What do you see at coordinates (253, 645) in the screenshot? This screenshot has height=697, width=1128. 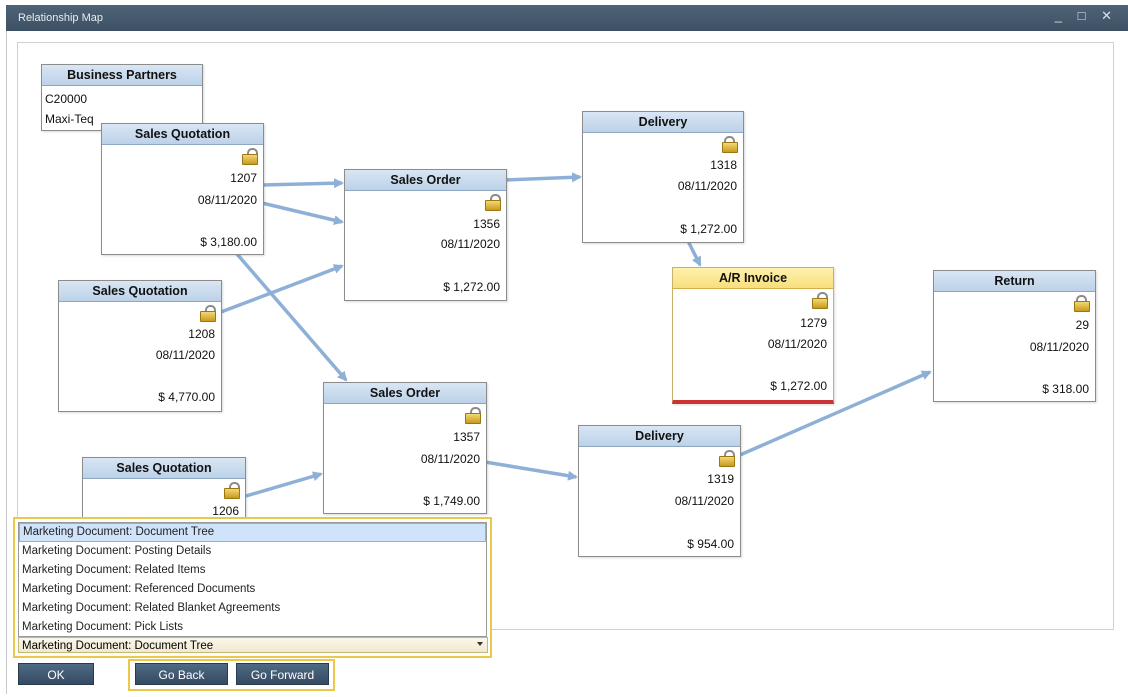 I see `view-dropdown: Marketing Document: Document Tree` at bounding box center [253, 645].